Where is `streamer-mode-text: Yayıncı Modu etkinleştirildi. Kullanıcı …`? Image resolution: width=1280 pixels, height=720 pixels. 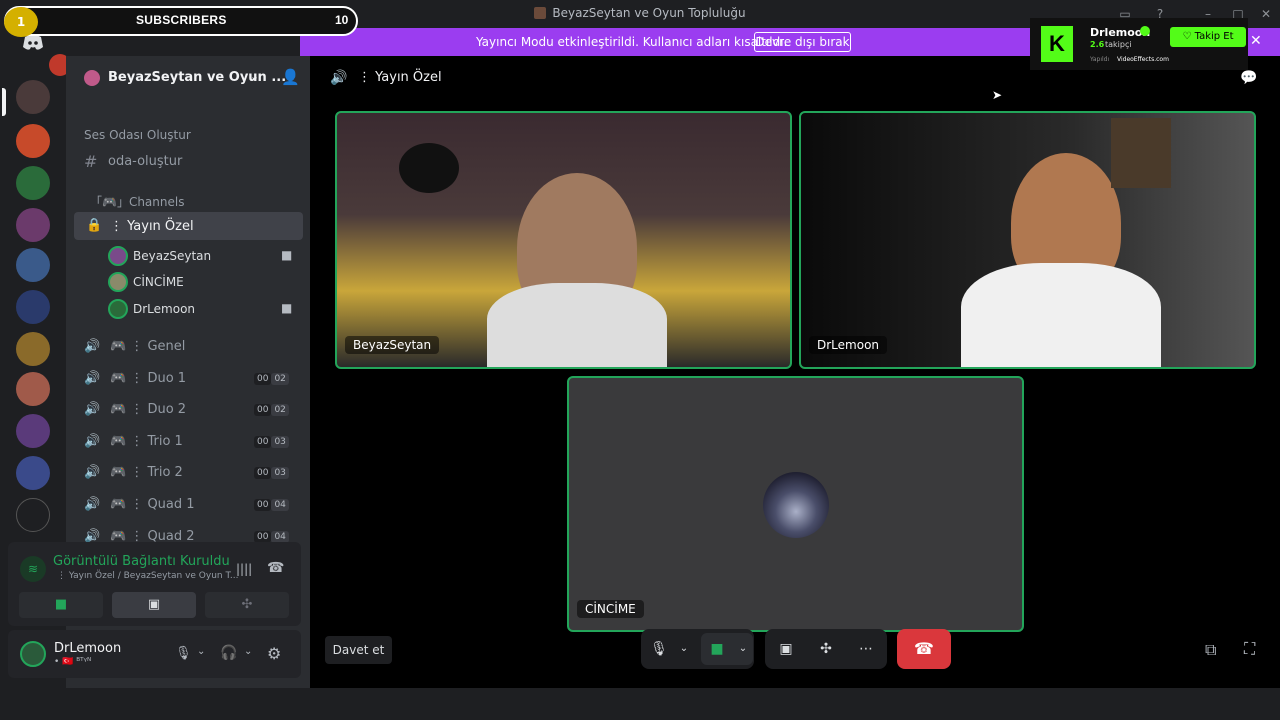
streamer-mode-text: Yayıncı Modu etkinleştirildi. Kullanıcı … is located at coordinates (632, 42).